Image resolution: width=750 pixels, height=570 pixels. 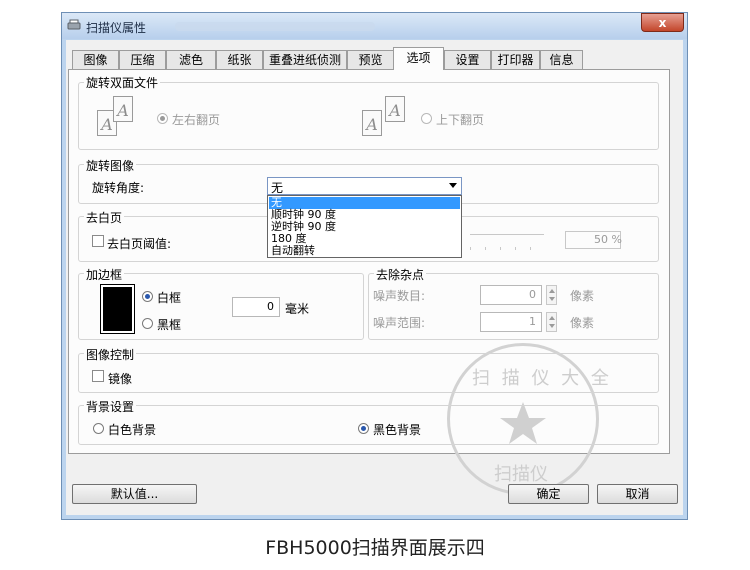 I want to click on cancel-button: 取消, so click(x=637, y=494).